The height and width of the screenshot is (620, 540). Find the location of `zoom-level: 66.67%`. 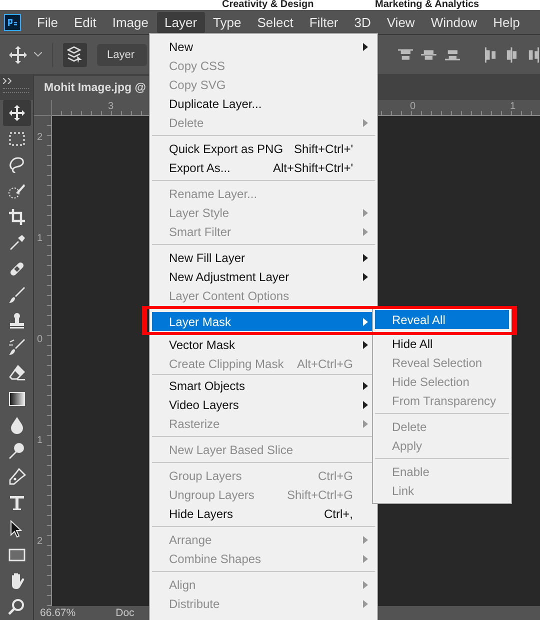

zoom-level: 66.67% is located at coordinates (60, 613).